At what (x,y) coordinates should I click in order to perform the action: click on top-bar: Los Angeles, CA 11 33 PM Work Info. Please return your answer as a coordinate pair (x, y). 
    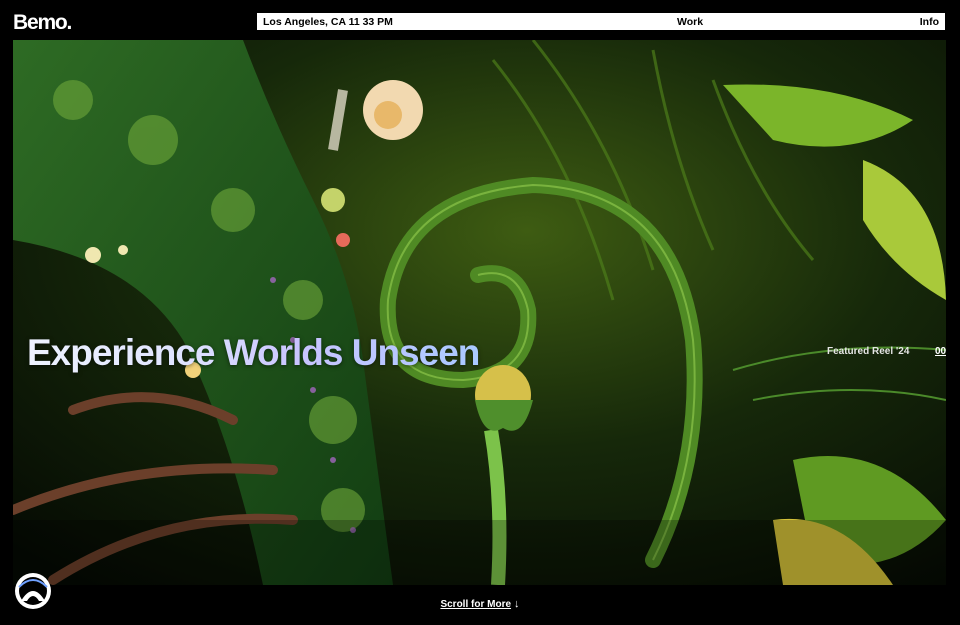
    Looking at the image, I should click on (601, 21).